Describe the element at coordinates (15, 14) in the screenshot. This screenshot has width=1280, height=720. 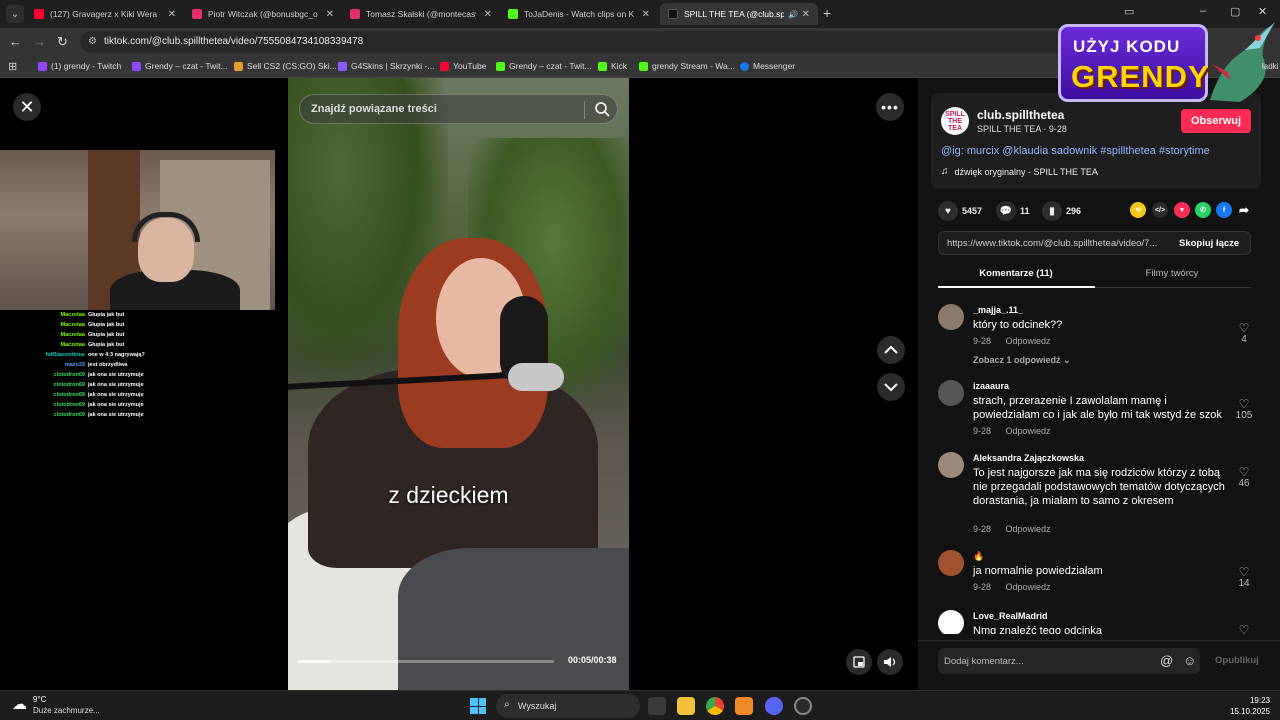
I see `tab-search-button: ⌄` at that location.